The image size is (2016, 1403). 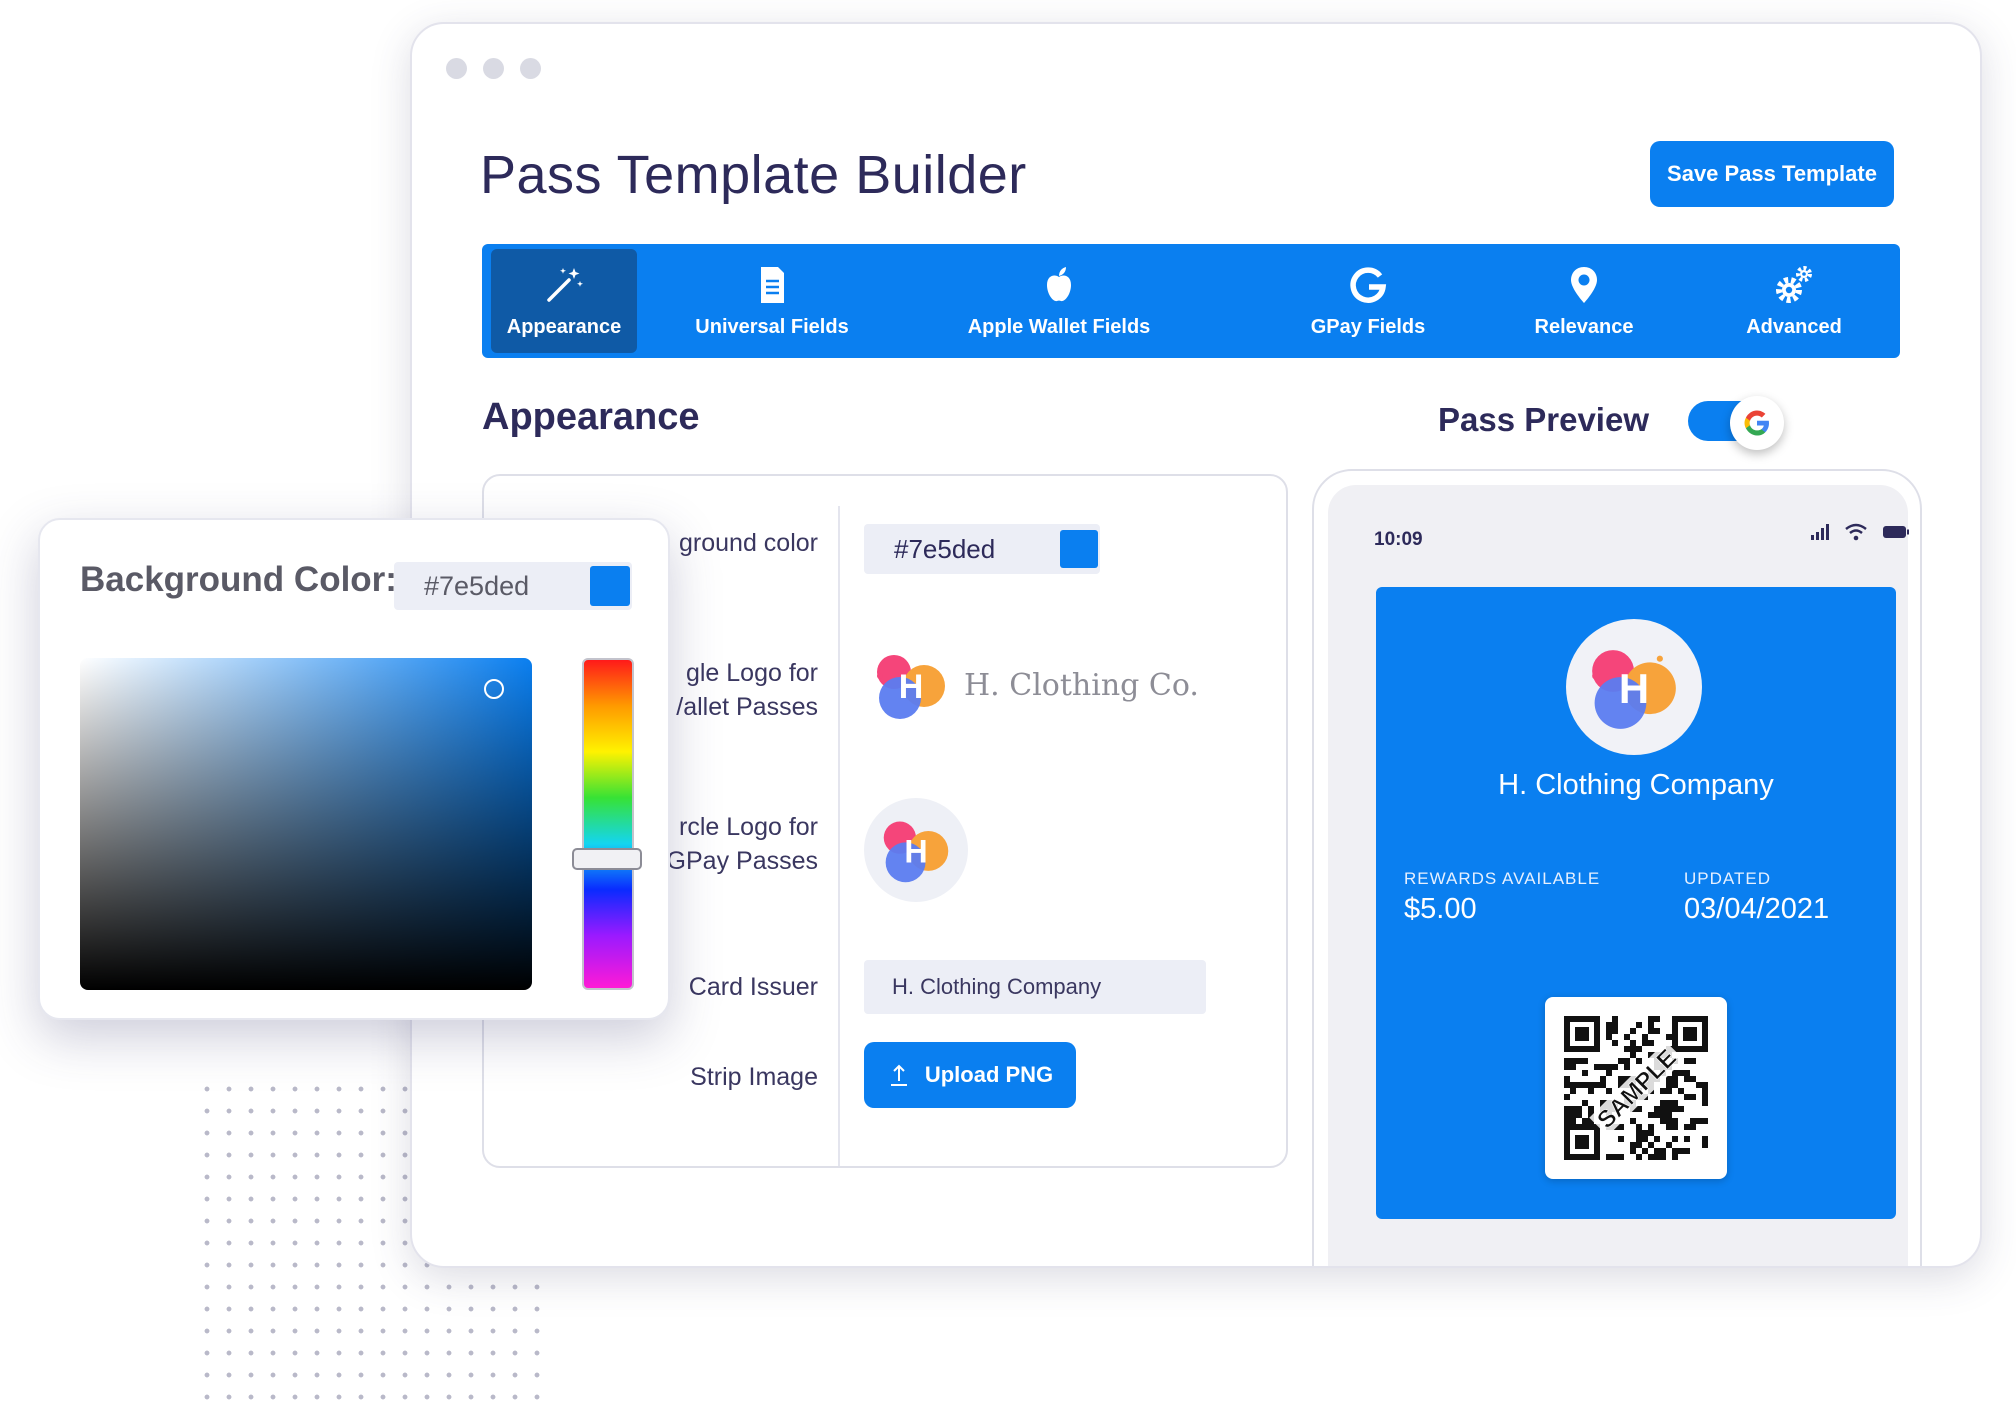 What do you see at coordinates (742, 844) in the screenshot?
I see `circle-logo-label: rcle Logo for GPay Passes` at bounding box center [742, 844].